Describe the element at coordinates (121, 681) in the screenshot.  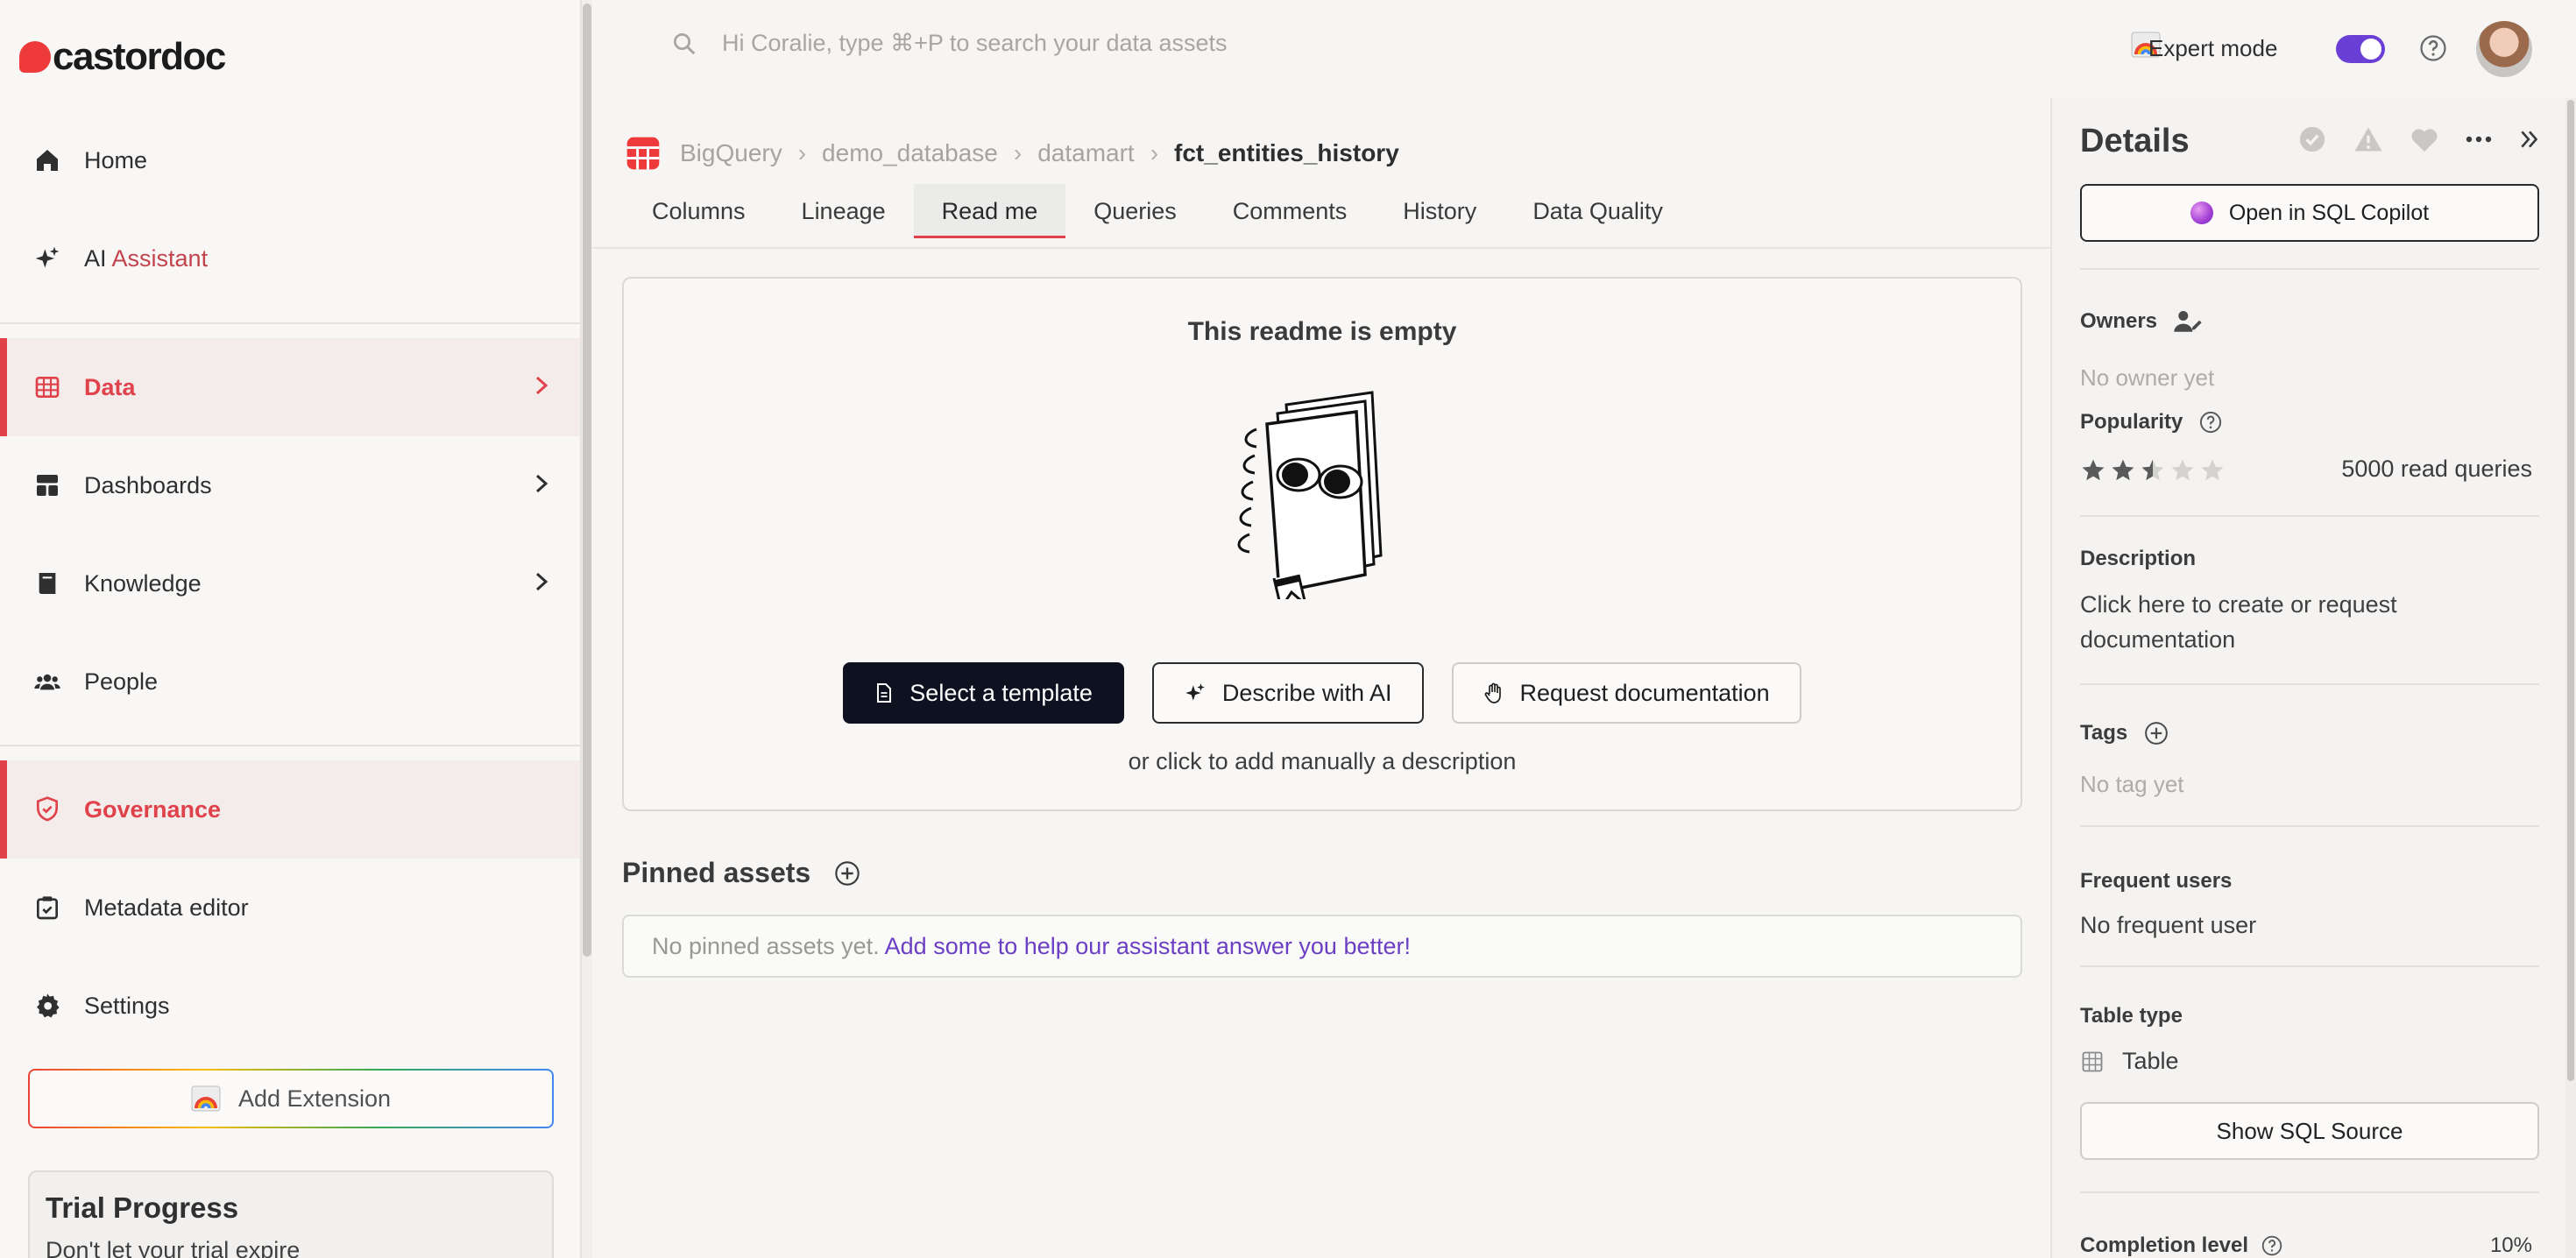
I see `sidebar-item-label: People` at that location.